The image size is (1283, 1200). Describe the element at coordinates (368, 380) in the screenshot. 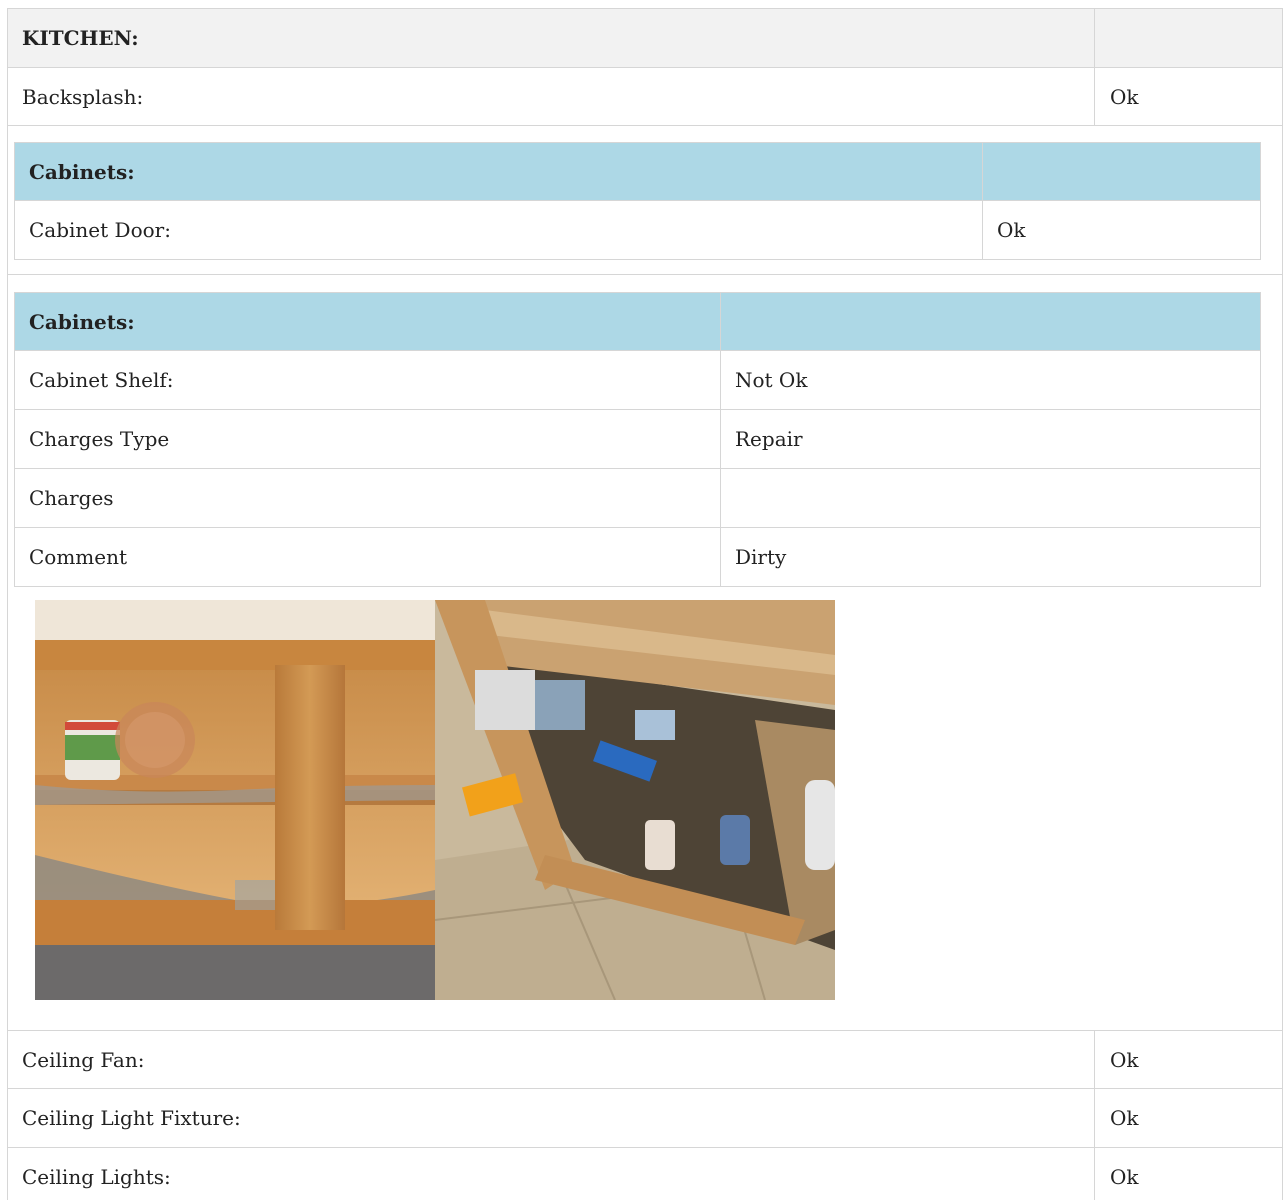

I see `row-label: Cabinet Shelf:` at that location.